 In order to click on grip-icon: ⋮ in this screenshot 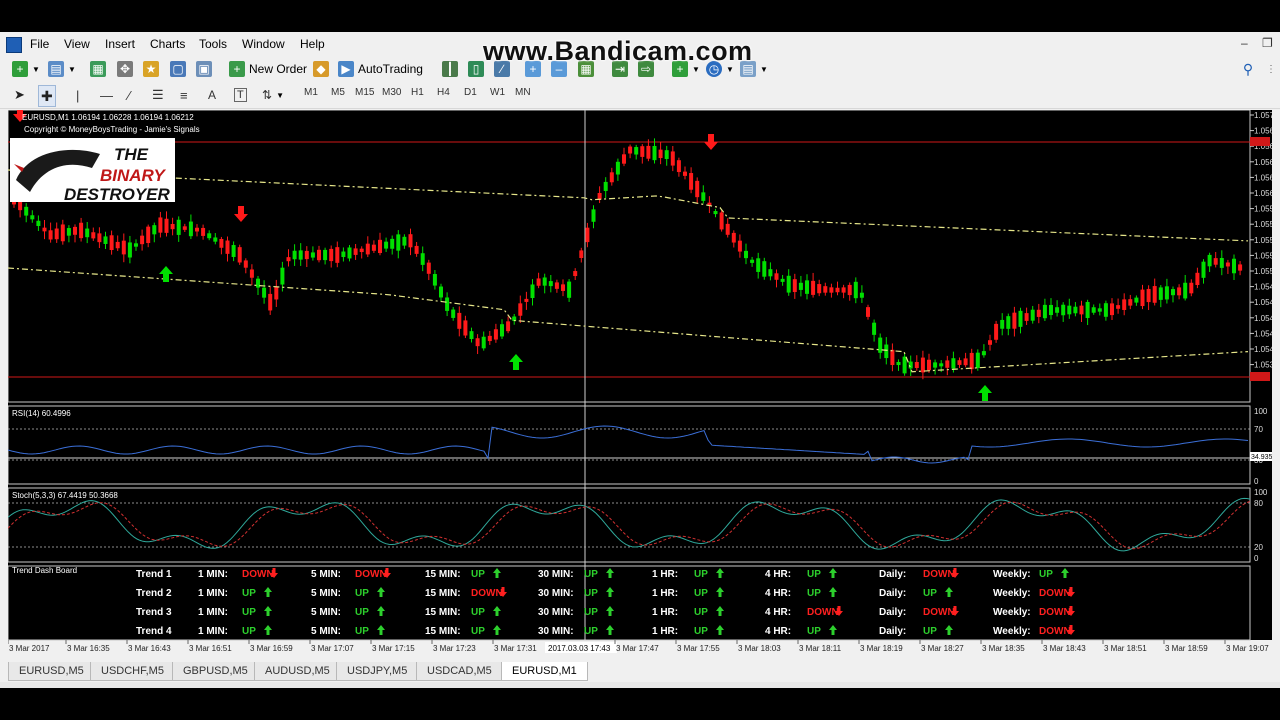, I will do `click(1271, 69)`.